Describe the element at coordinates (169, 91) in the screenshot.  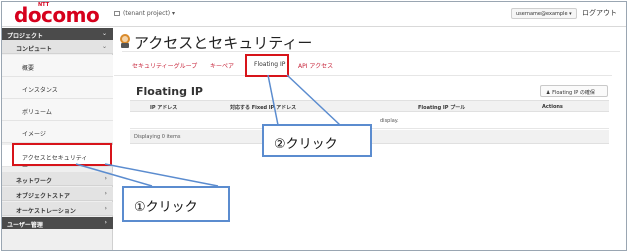
I see `section-title: Floating IP` at that location.